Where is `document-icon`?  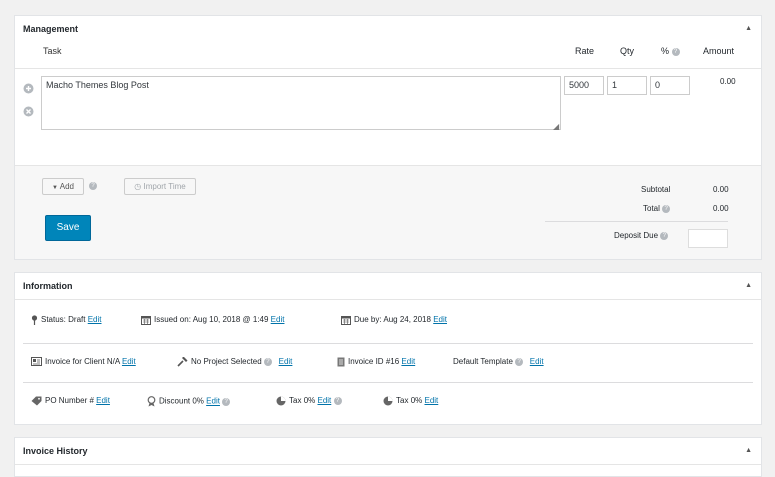 document-icon is located at coordinates (341, 362).